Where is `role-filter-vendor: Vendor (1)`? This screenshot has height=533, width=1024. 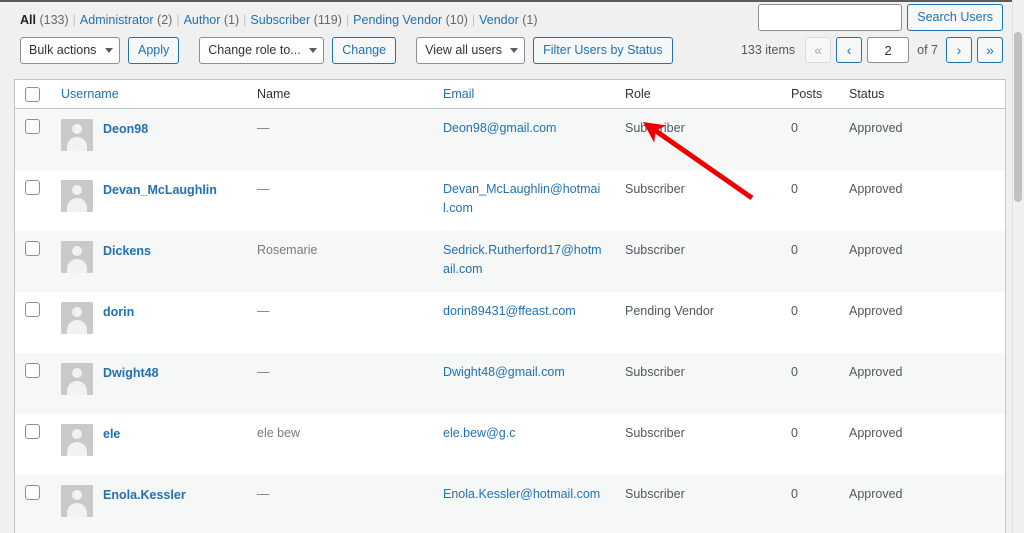
role-filter-vendor: Vendor (1) is located at coordinates (508, 20).